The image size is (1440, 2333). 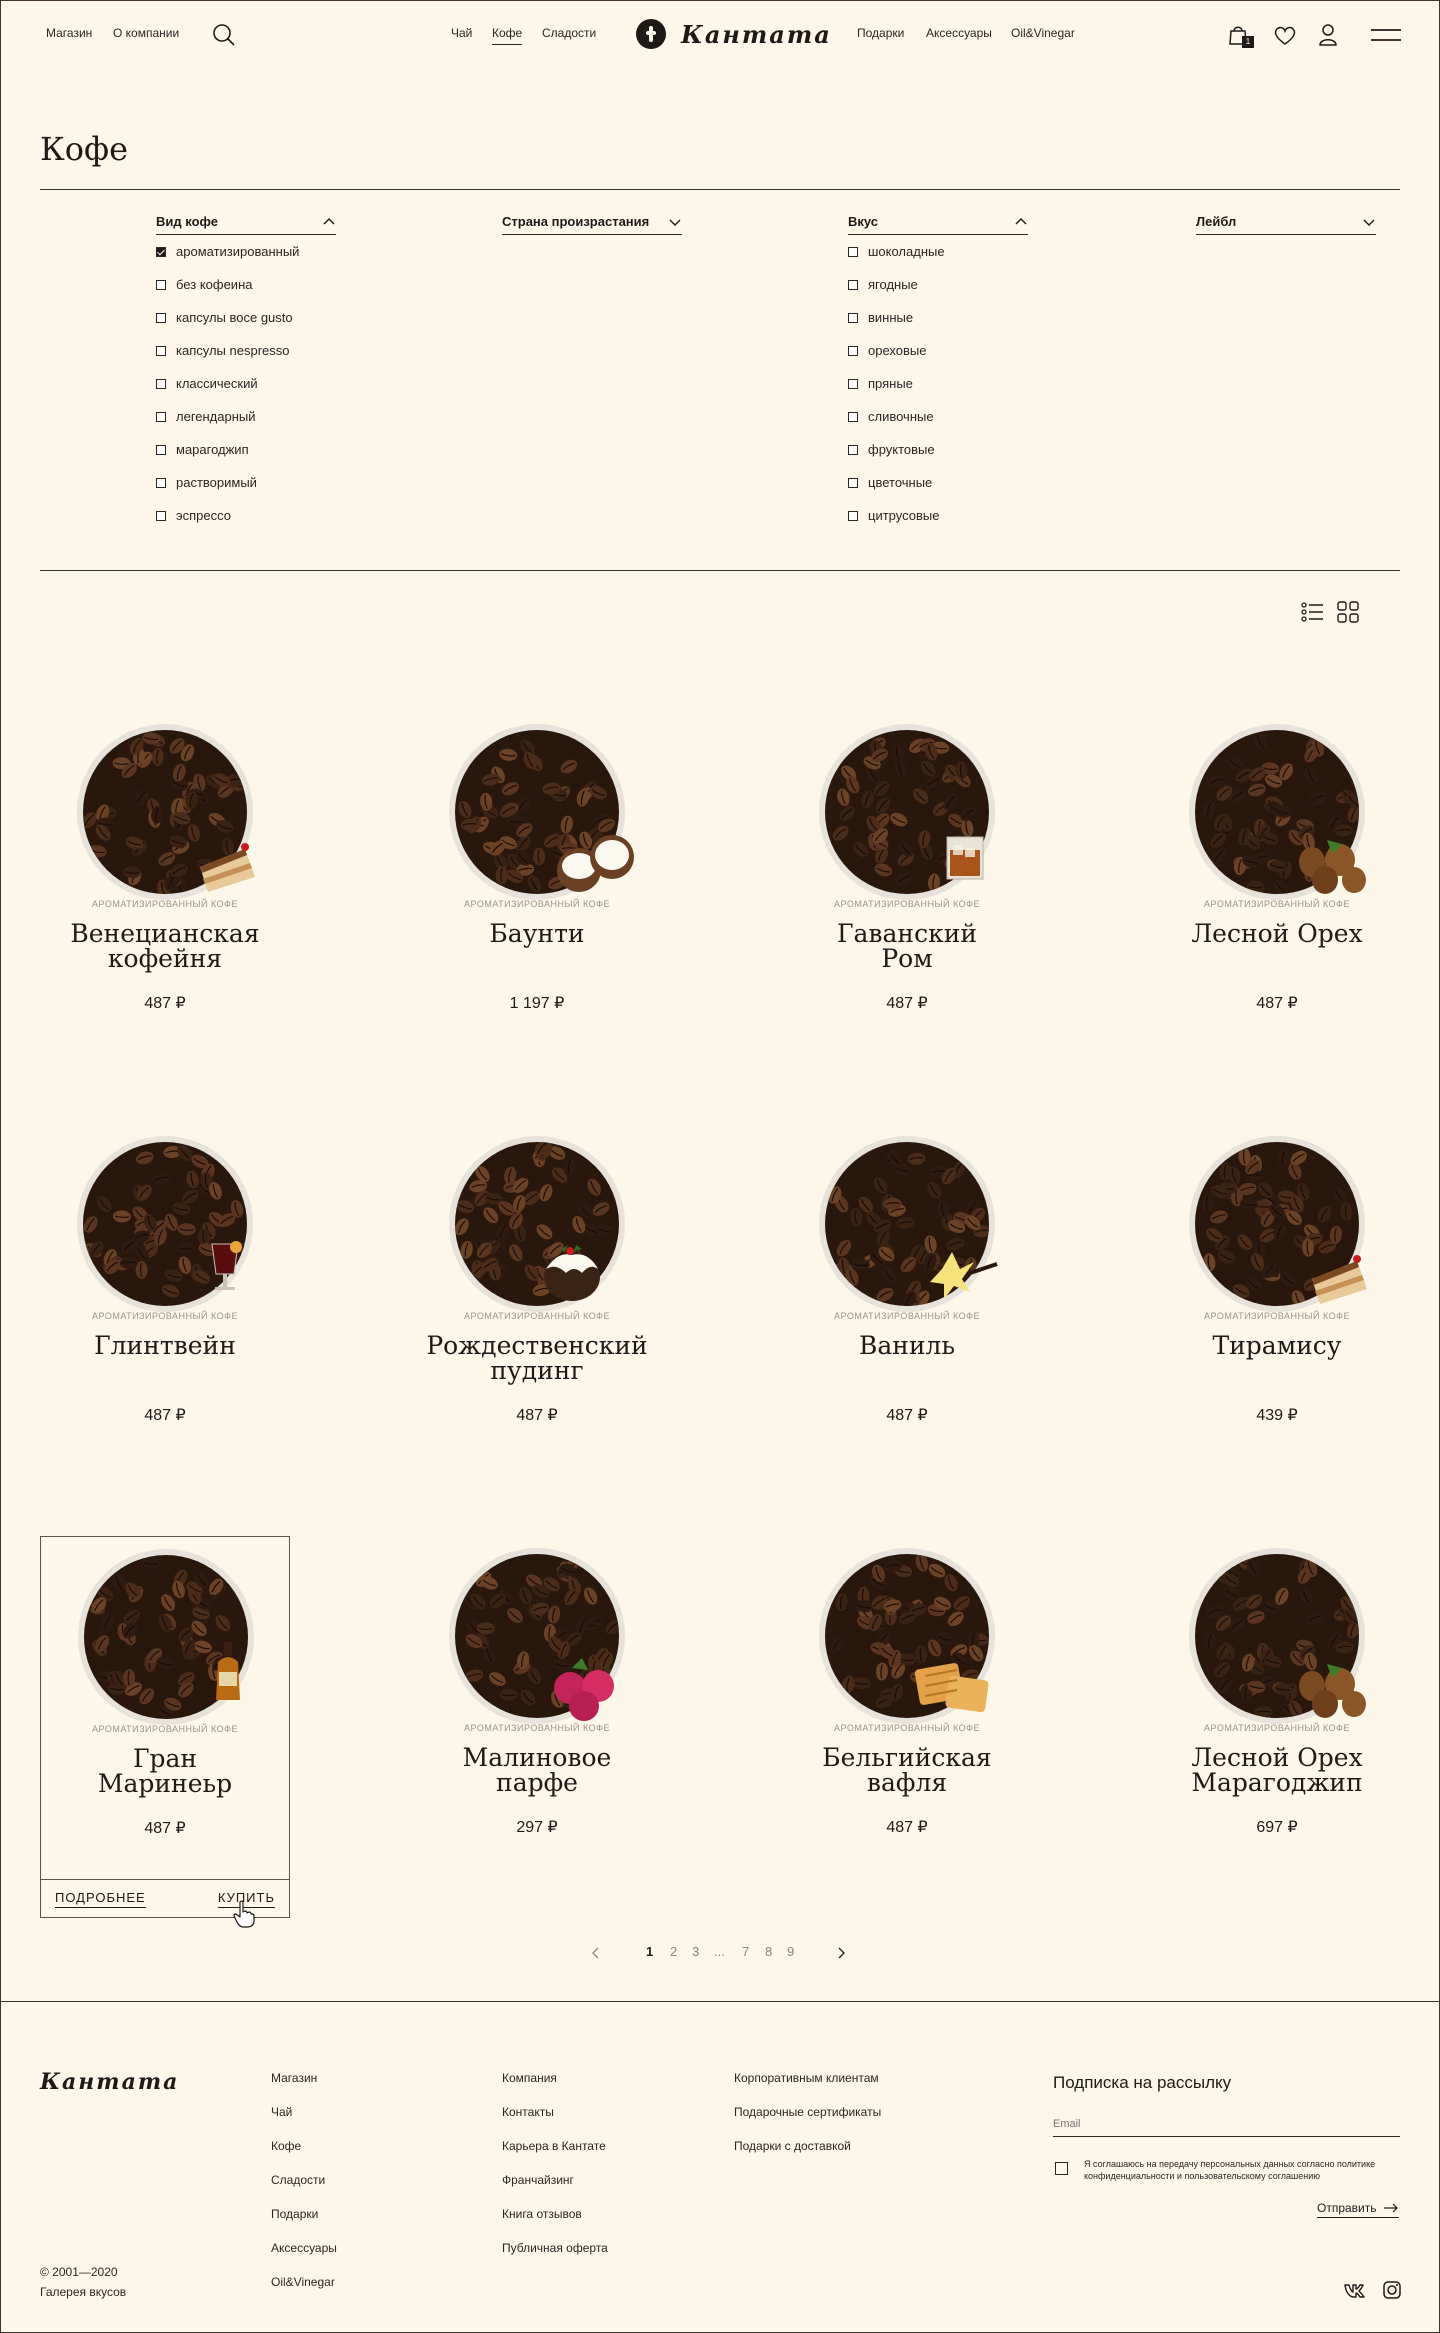 What do you see at coordinates (246, 350) in the screenshot?
I see `filter-option: капсулы nespresso` at bounding box center [246, 350].